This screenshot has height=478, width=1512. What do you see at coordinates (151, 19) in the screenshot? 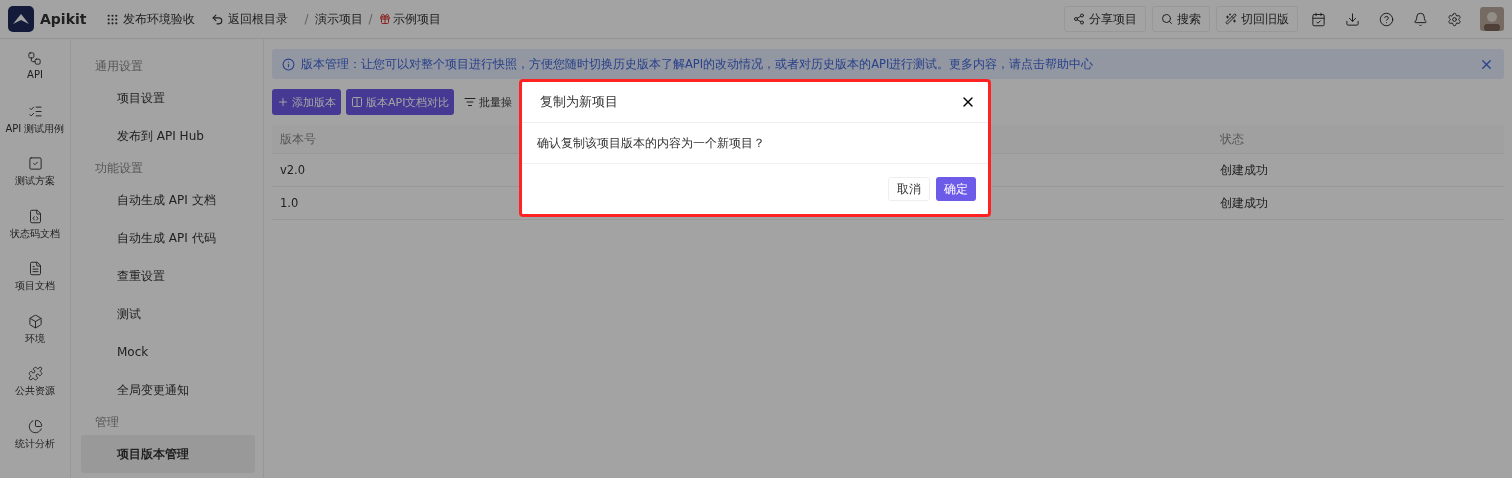
I see `environment-link: 发布环境验收` at bounding box center [151, 19].